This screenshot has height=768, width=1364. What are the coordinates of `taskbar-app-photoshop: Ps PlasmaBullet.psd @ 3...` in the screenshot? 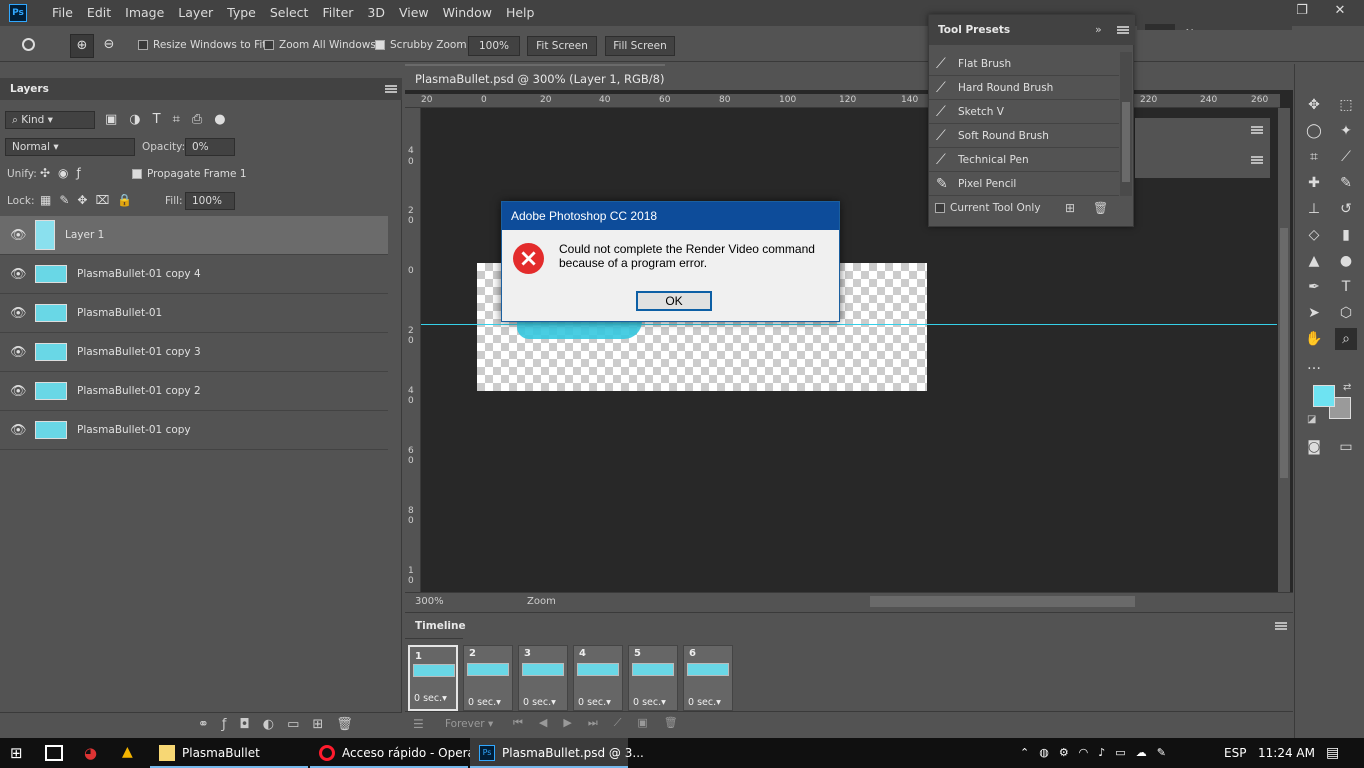 It's located at (557, 753).